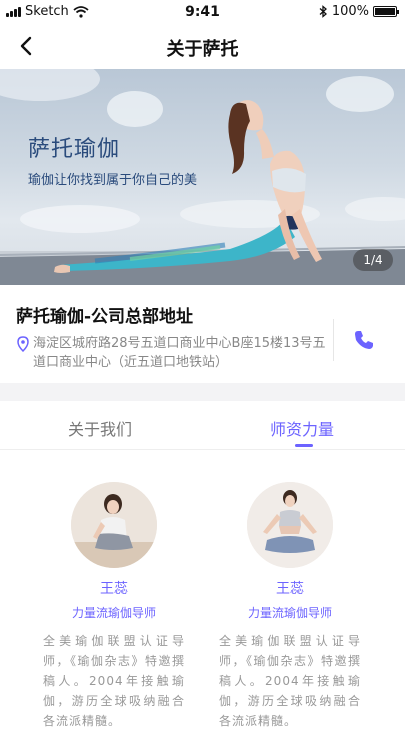 This screenshot has width=405, height=731. Describe the element at coordinates (202, 392) in the screenshot. I see `section-separator` at that location.